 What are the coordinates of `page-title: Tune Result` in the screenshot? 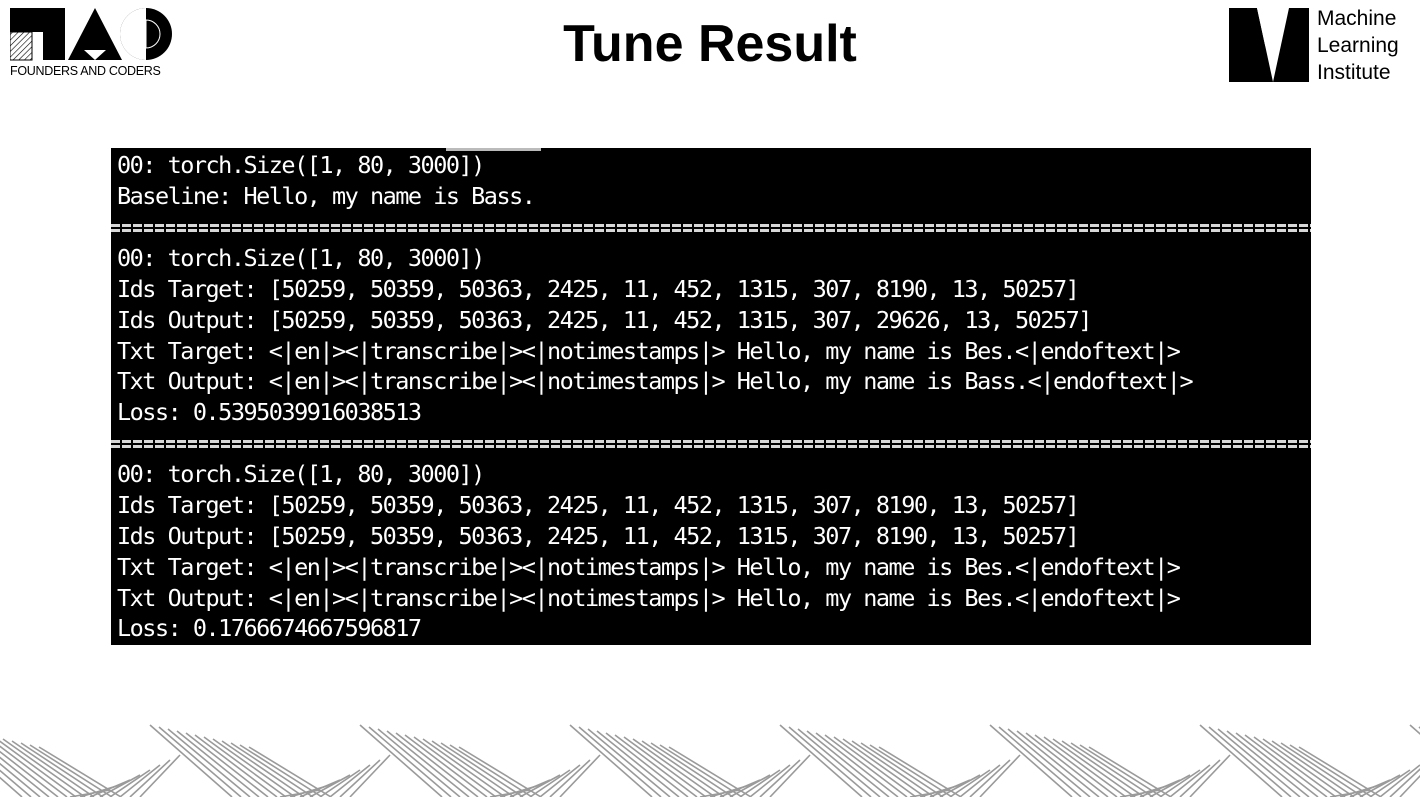 It's located at (710, 44).